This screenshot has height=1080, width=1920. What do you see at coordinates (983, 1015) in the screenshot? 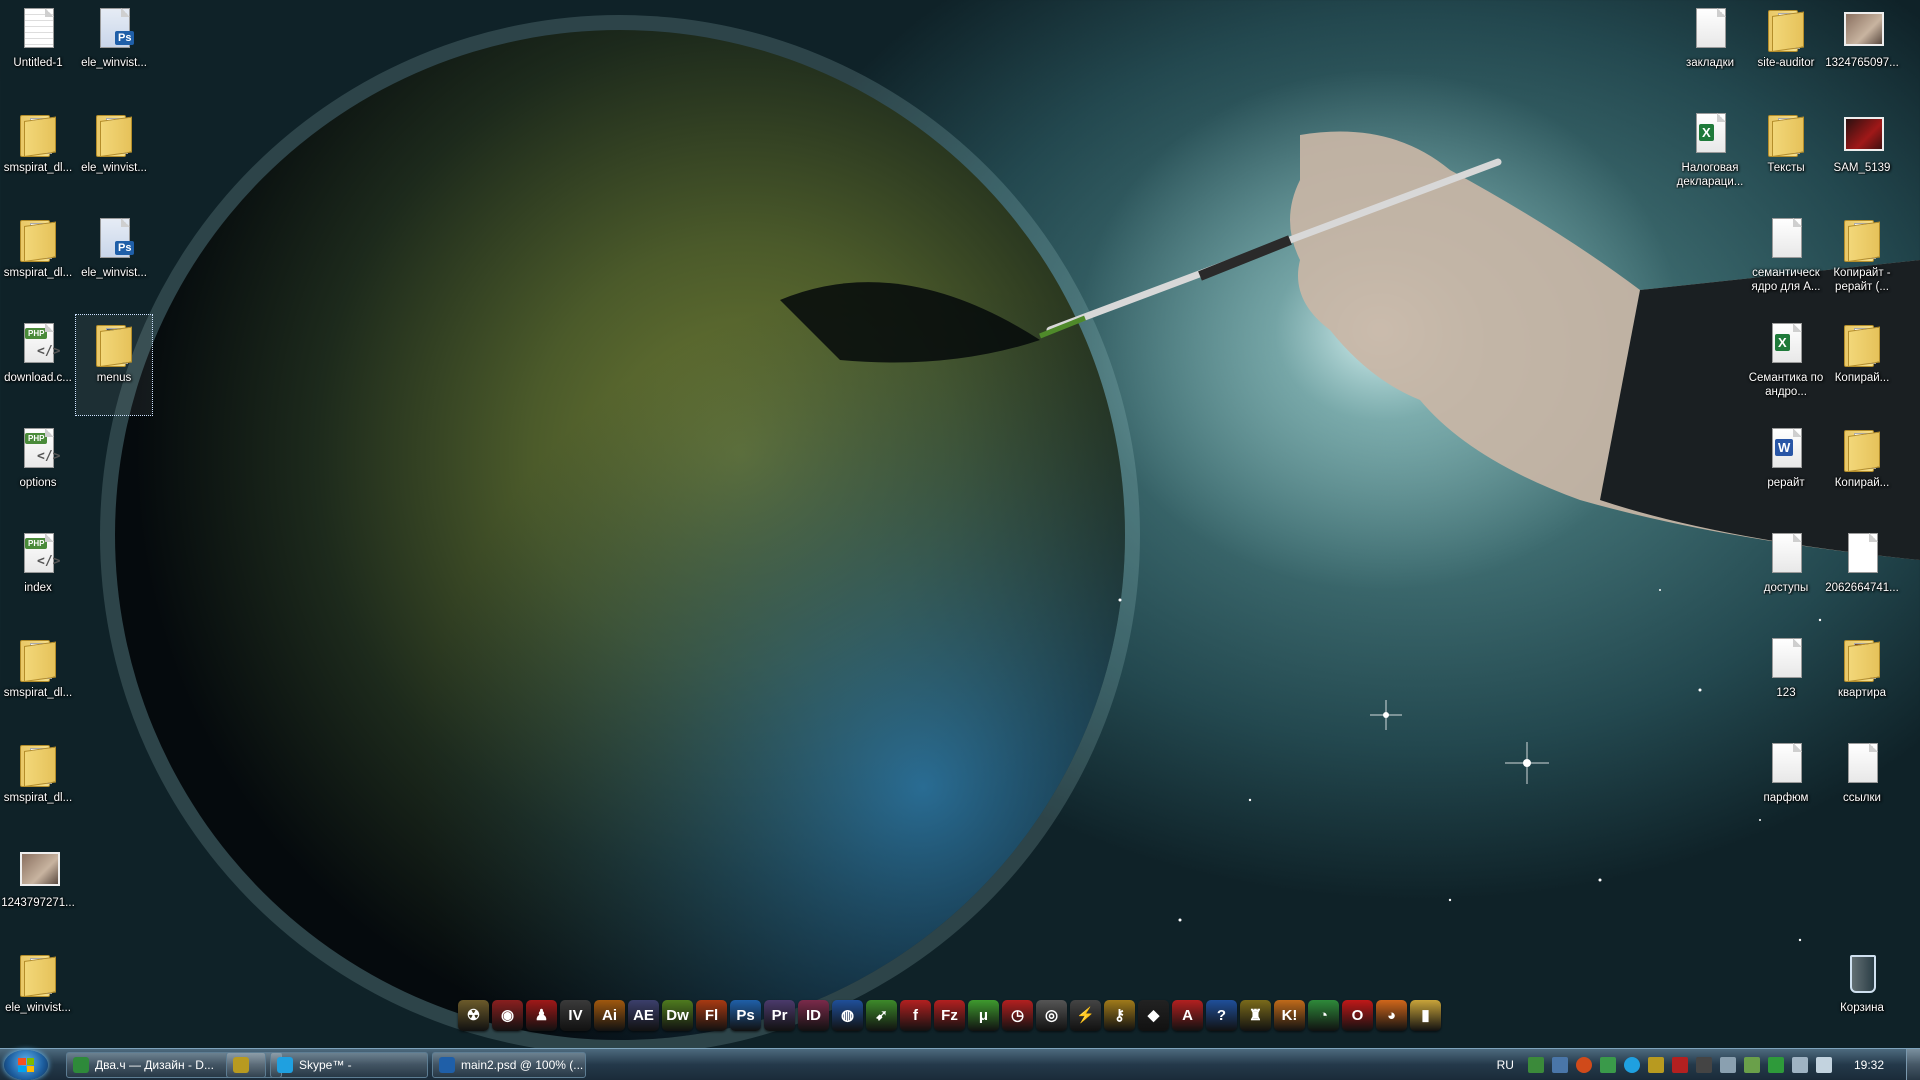
I see `utorrent-icon: μ` at bounding box center [983, 1015].